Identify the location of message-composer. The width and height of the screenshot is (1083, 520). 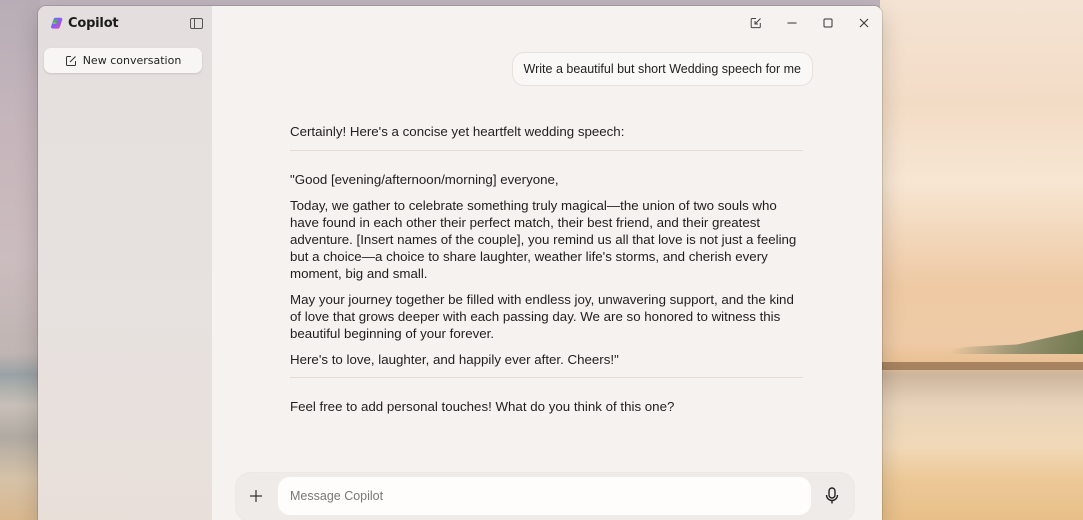
(545, 496).